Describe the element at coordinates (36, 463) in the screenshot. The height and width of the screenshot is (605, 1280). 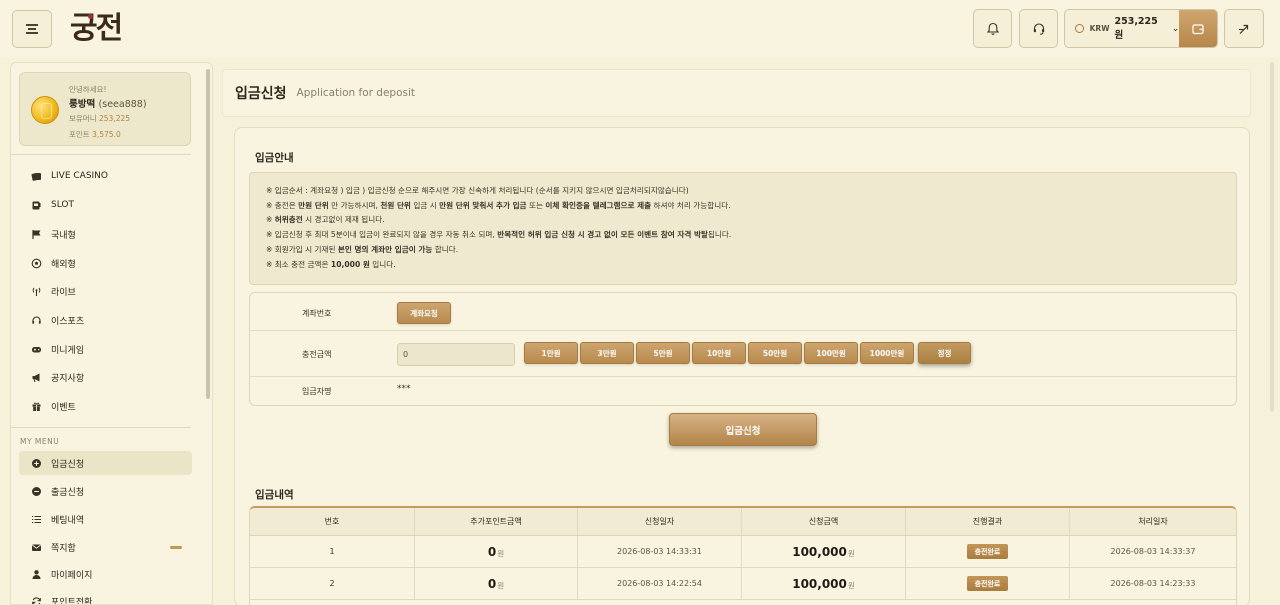
I see `plus-circle-icon` at that location.